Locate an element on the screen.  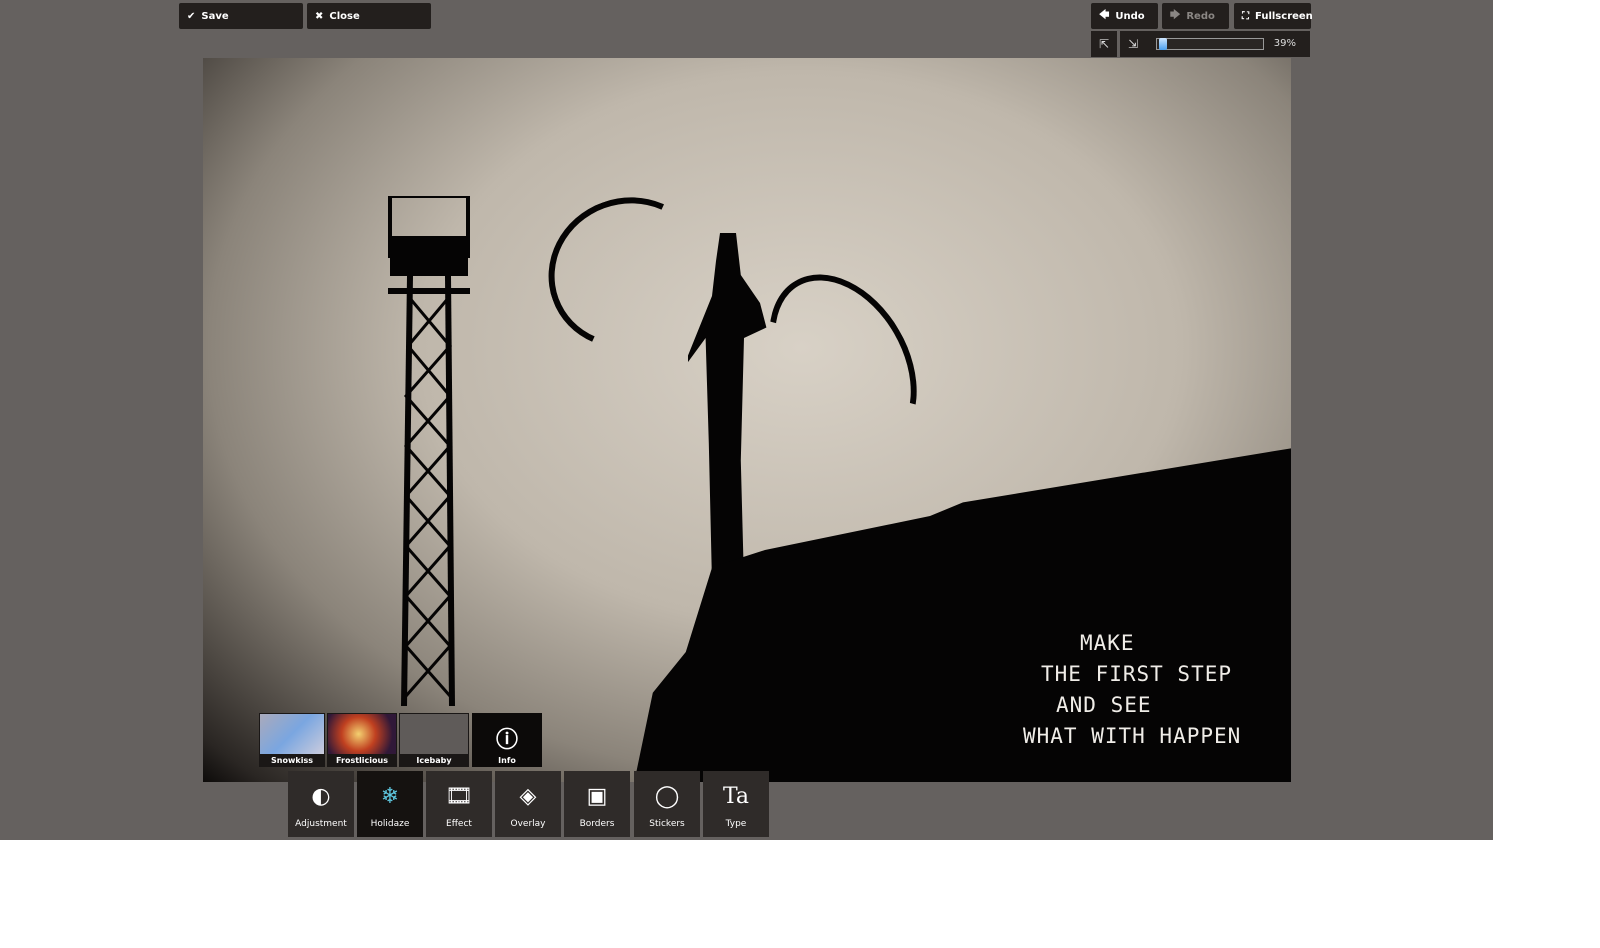
arrow-left-icon: 🡄 is located at coordinates (1104, 15).